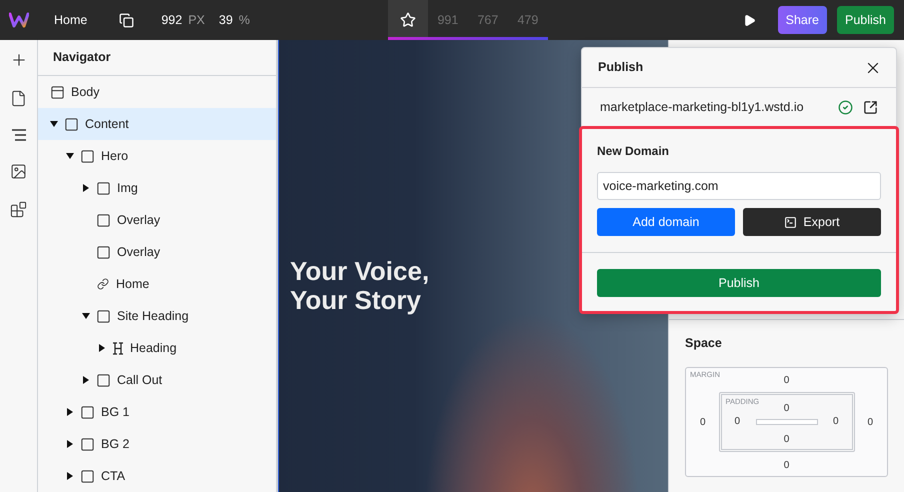 The image size is (904, 492). I want to click on tree-item: Home, so click(157, 284).